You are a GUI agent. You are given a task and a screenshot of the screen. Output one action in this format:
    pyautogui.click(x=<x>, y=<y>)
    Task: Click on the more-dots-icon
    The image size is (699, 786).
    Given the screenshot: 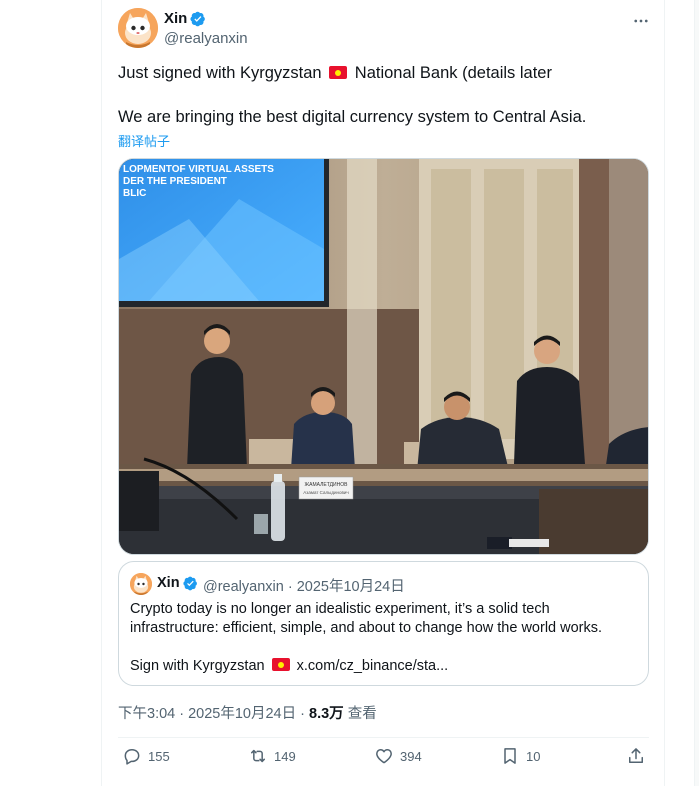 What is the action you would take?
    pyautogui.click(x=641, y=21)
    